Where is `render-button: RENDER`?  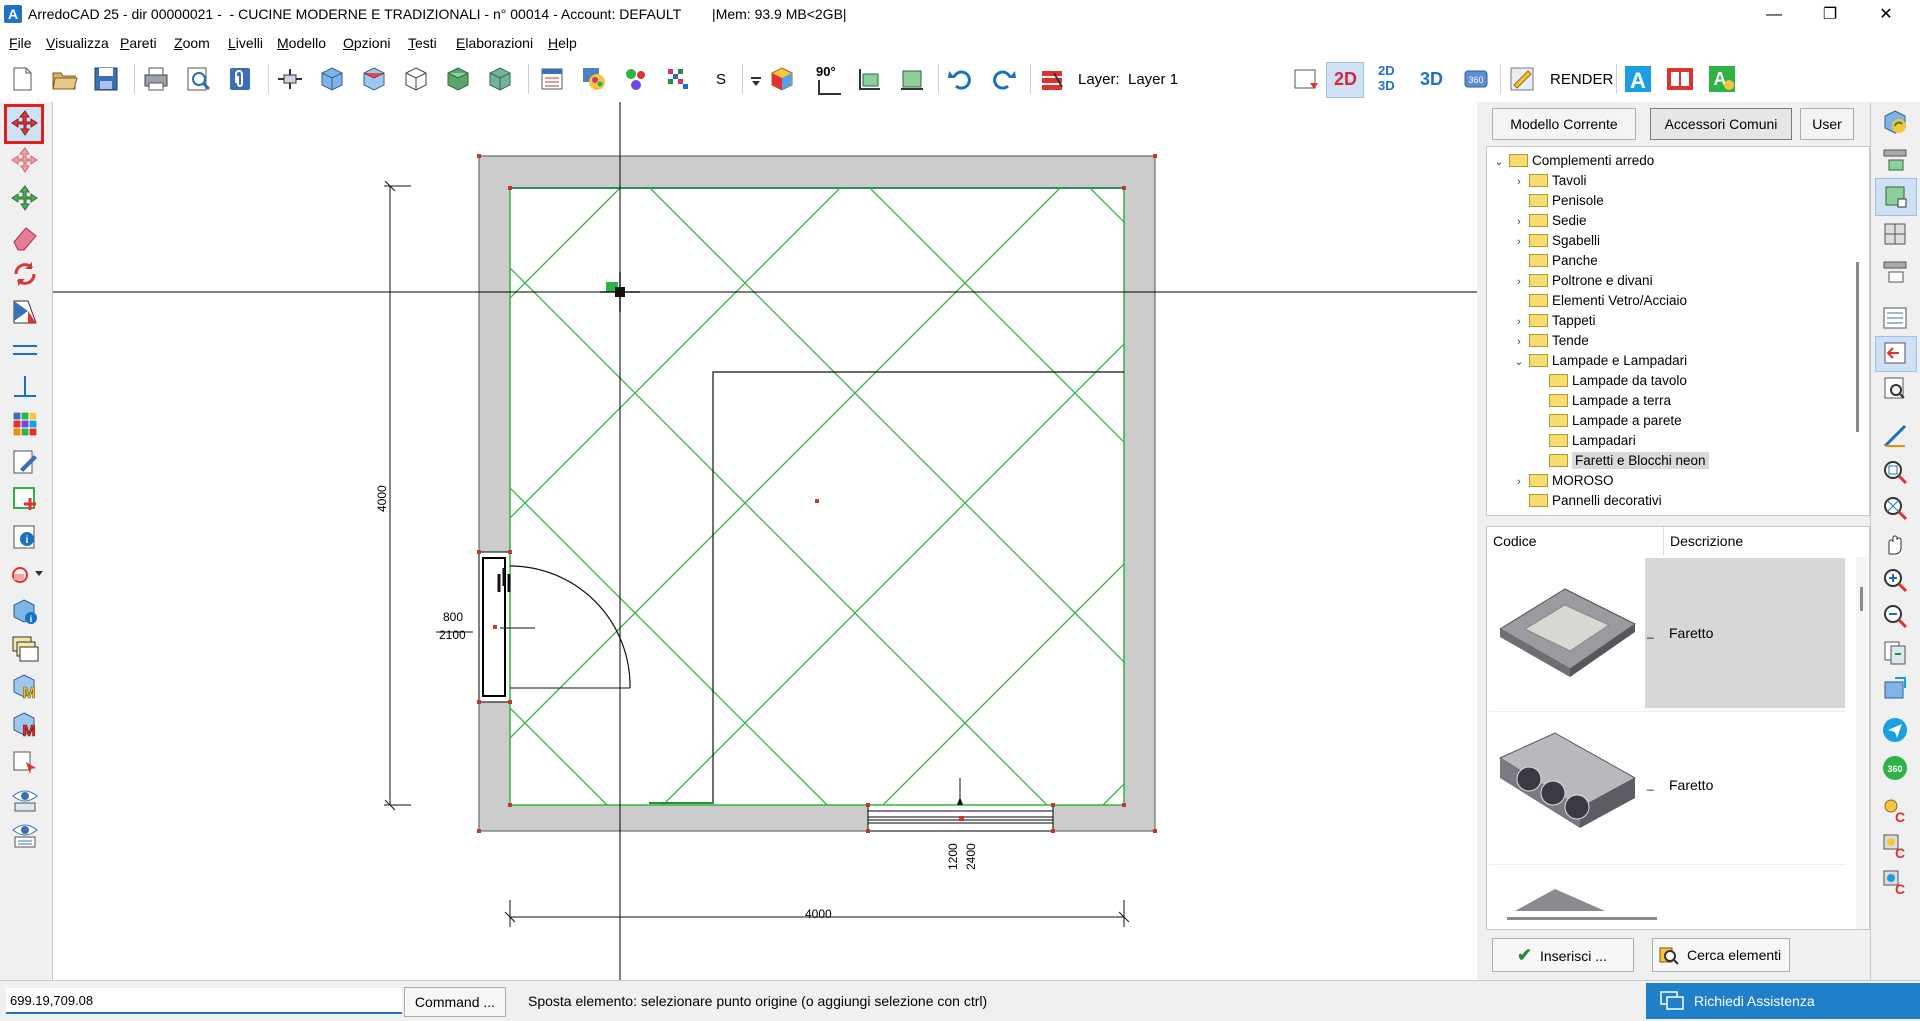 render-button: RENDER is located at coordinates (1581, 79).